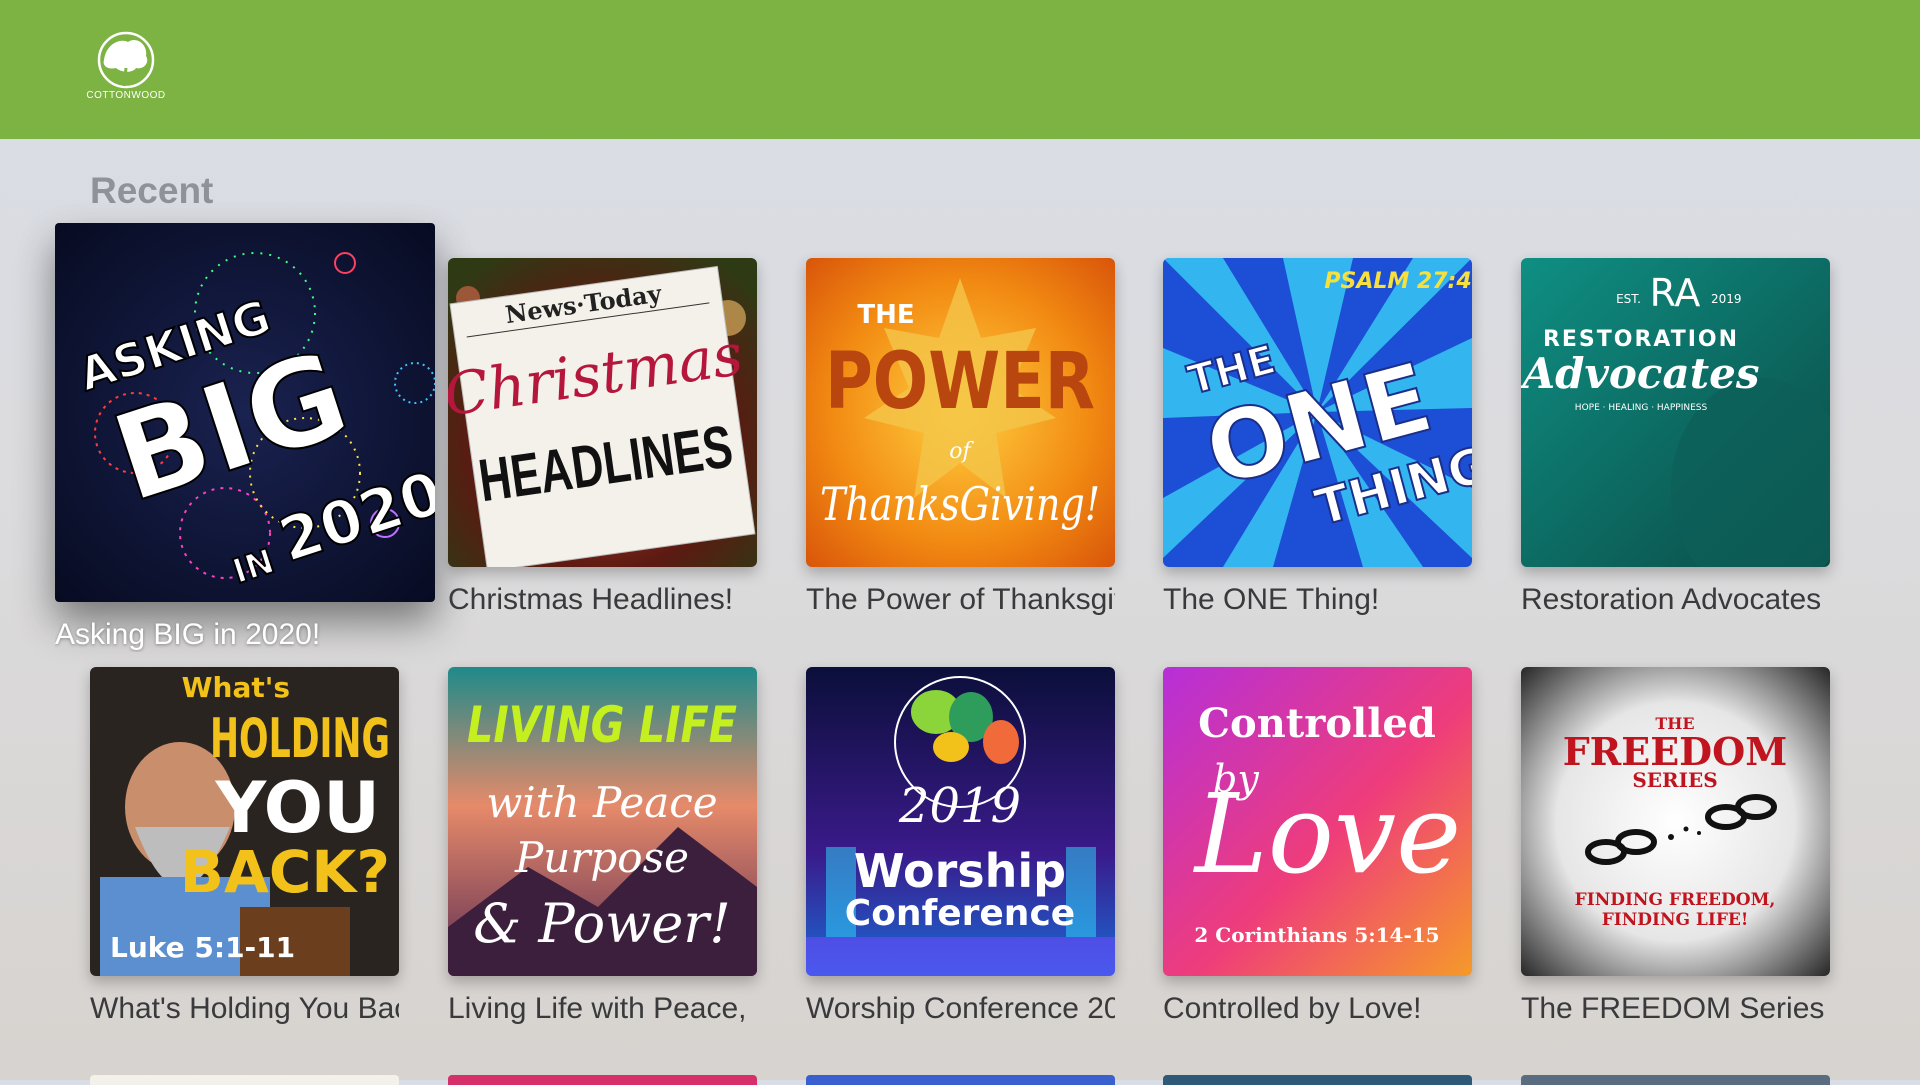 The width and height of the screenshot is (1920, 1085). Describe the element at coordinates (960, 1008) in the screenshot. I see `tile-caption: Worship Conference 2019` at that location.